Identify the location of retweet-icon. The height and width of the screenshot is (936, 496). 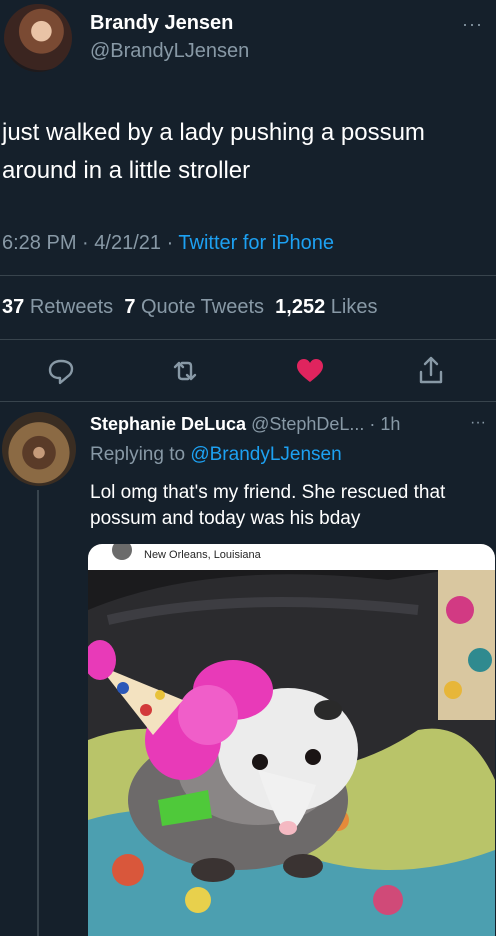
(185, 371).